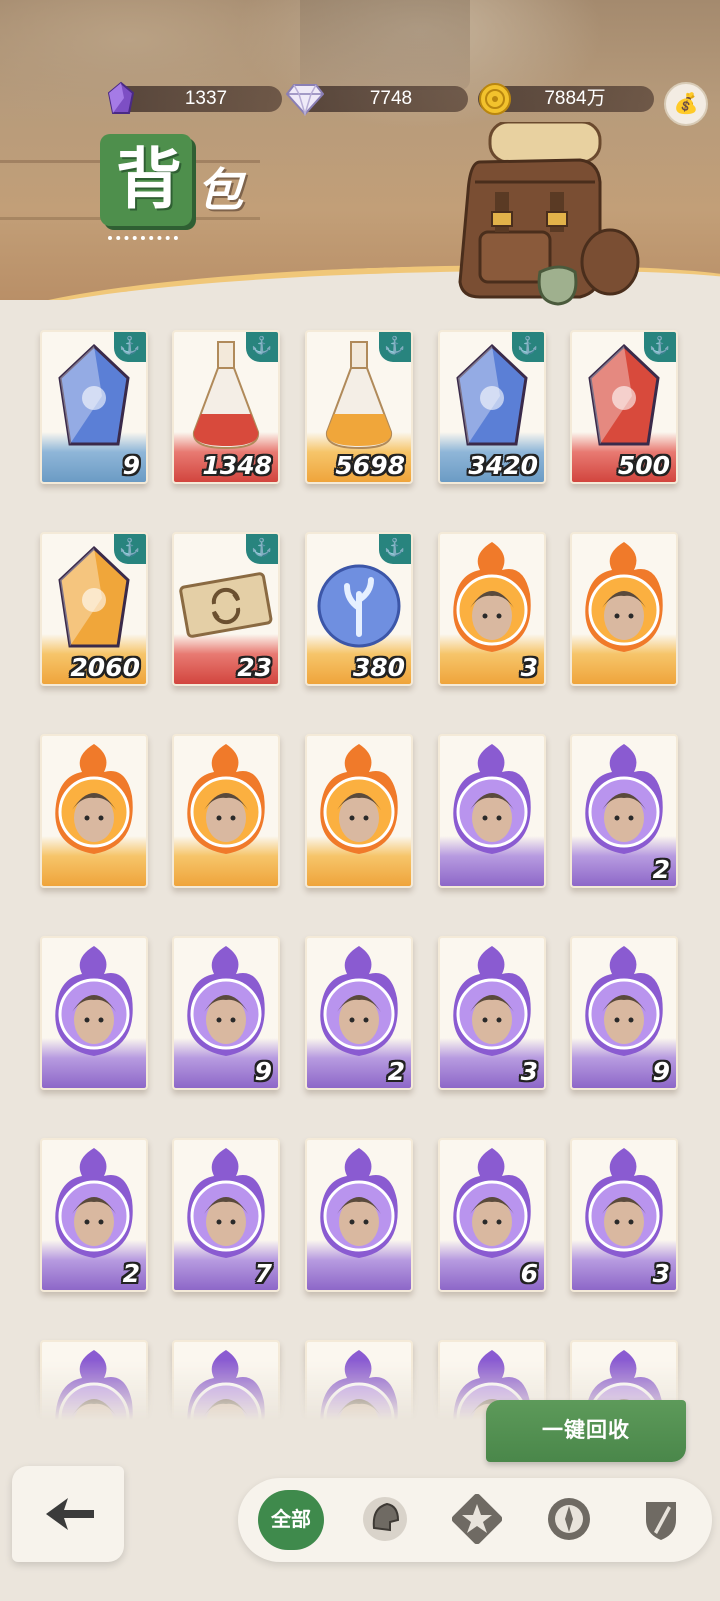 This screenshot has height=1601, width=720. What do you see at coordinates (359, 609) in the screenshot?
I see `inventory-item-card: ⚓ 380` at bounding box center [359, 609].